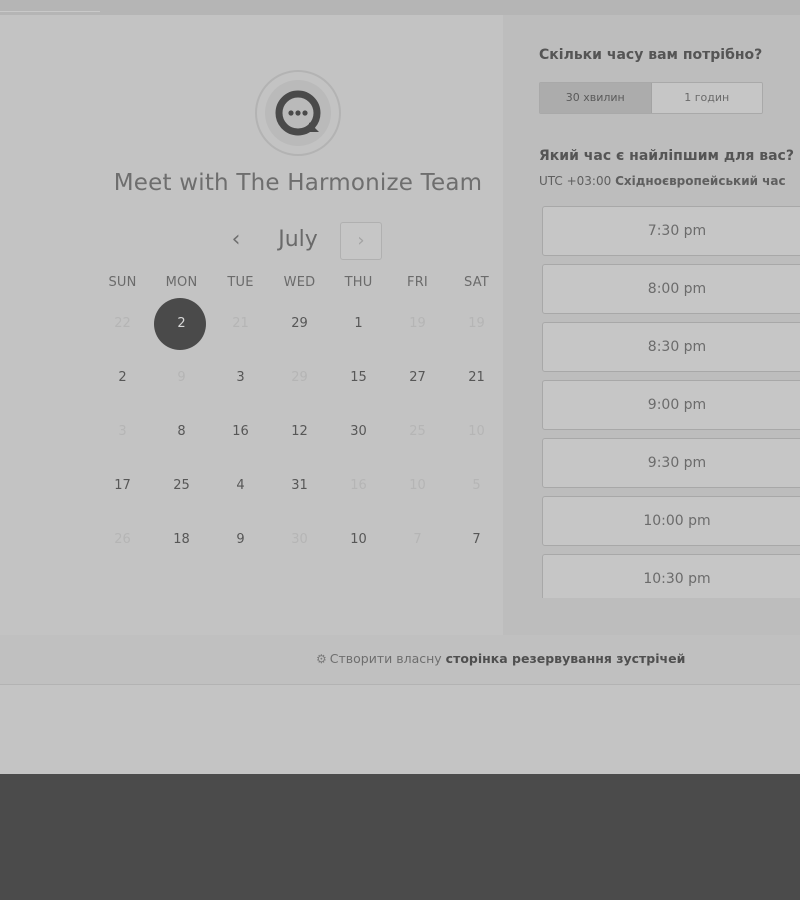 This screenshot has height=900, width=800. I want to click on calendar-day-label: 16, so click(240, 431).